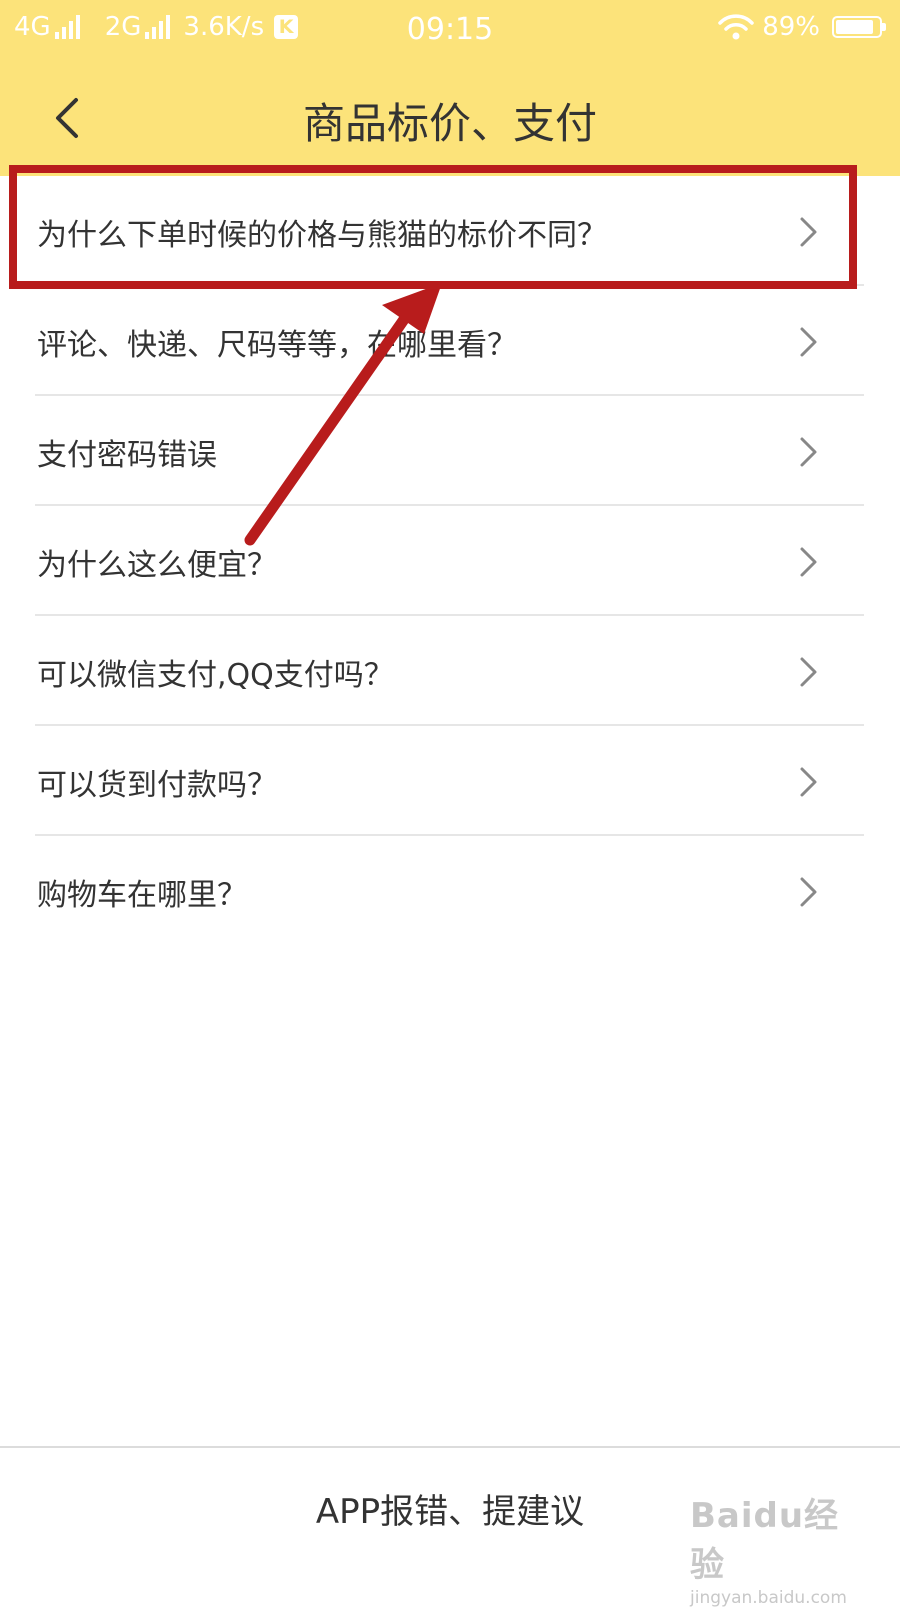 The width and height of the screenshot is (900, 1608). What do you see at coordinates (450, 451) in the screenshot?
I see `faq-item: 支付密码错误` at bounding box center [450, 451].